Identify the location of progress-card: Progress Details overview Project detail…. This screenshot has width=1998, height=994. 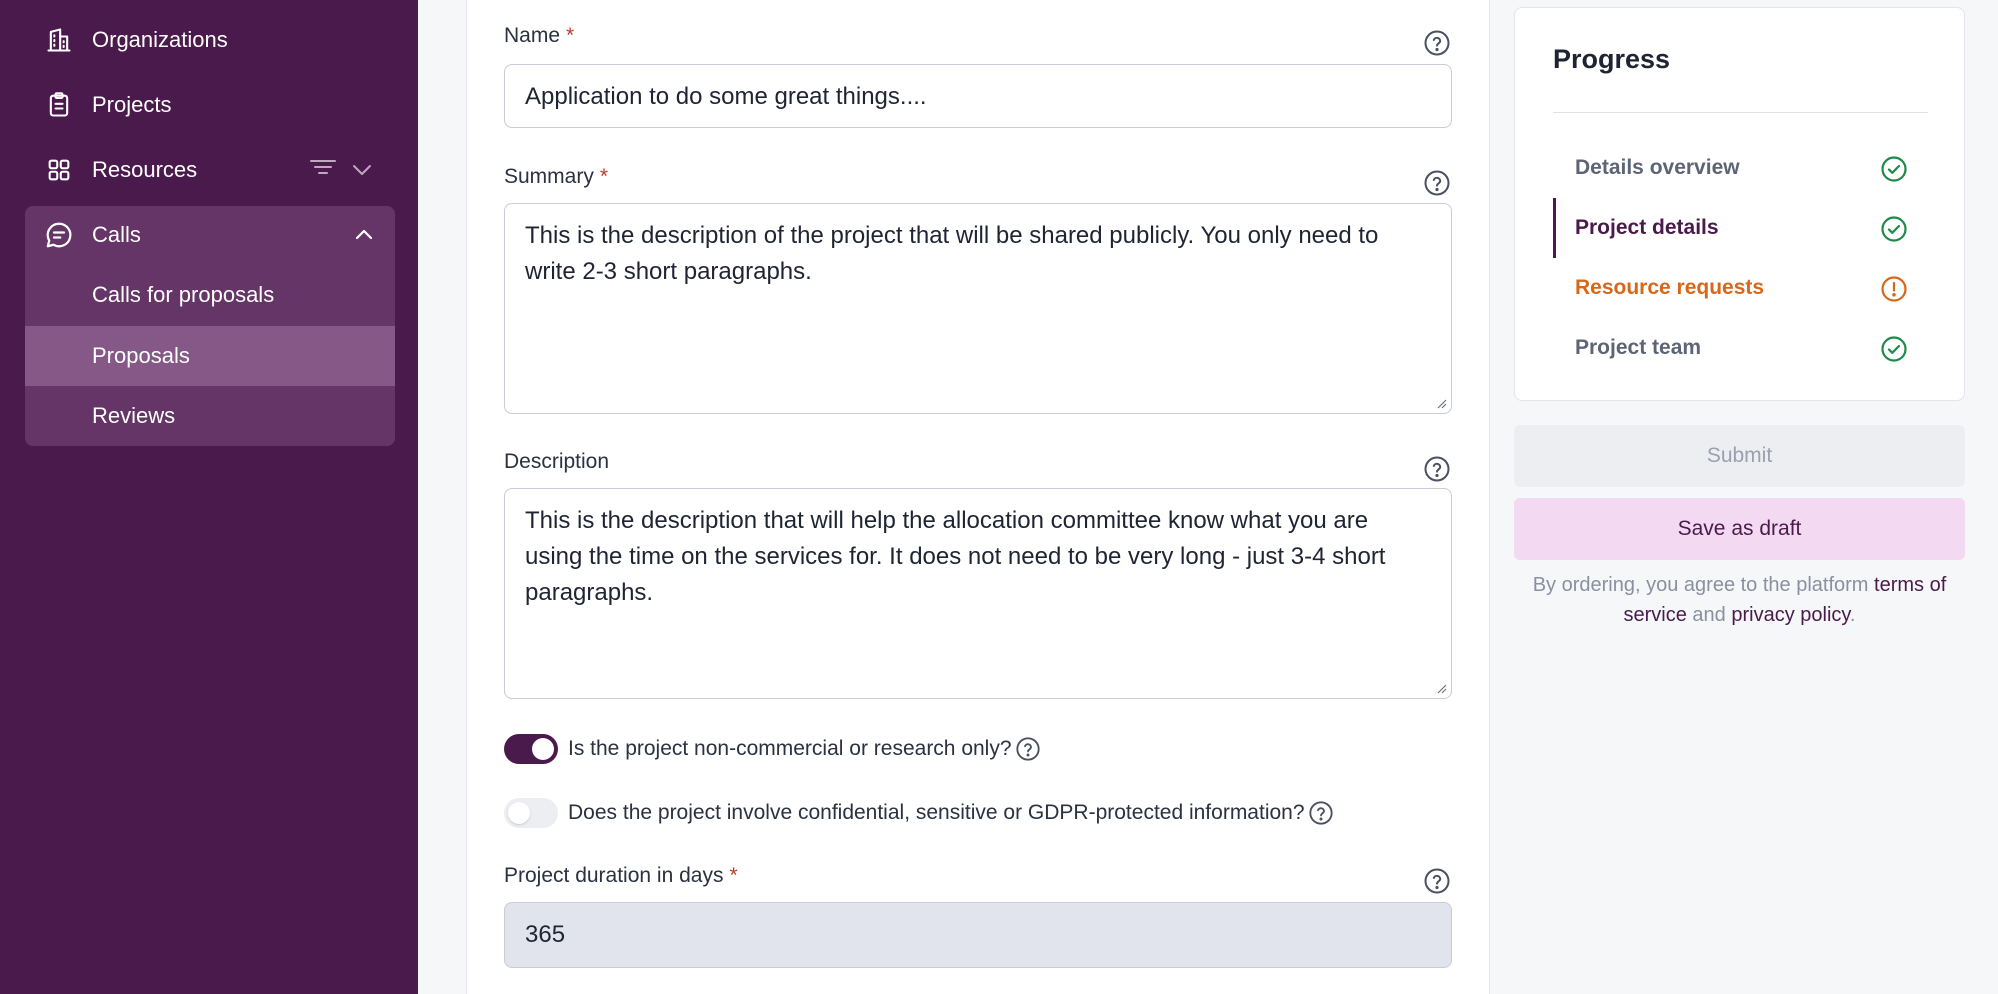
(1739, 204).